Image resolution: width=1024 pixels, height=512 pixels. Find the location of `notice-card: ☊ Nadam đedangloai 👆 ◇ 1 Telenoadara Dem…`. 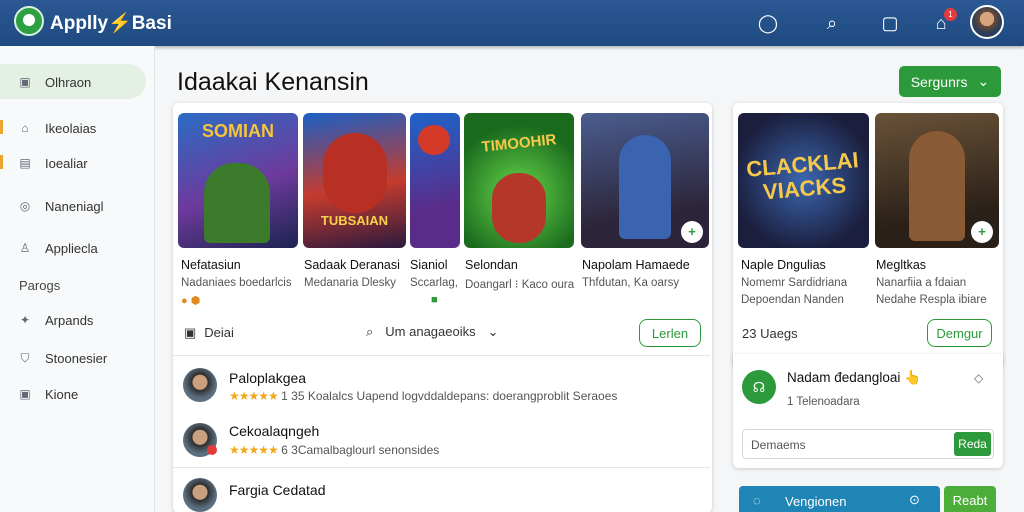

notice-card: ☊ Nadam đedangloai 👆 ◇ 1 Telenoadara Dem… is located at coordinates (868, 411).